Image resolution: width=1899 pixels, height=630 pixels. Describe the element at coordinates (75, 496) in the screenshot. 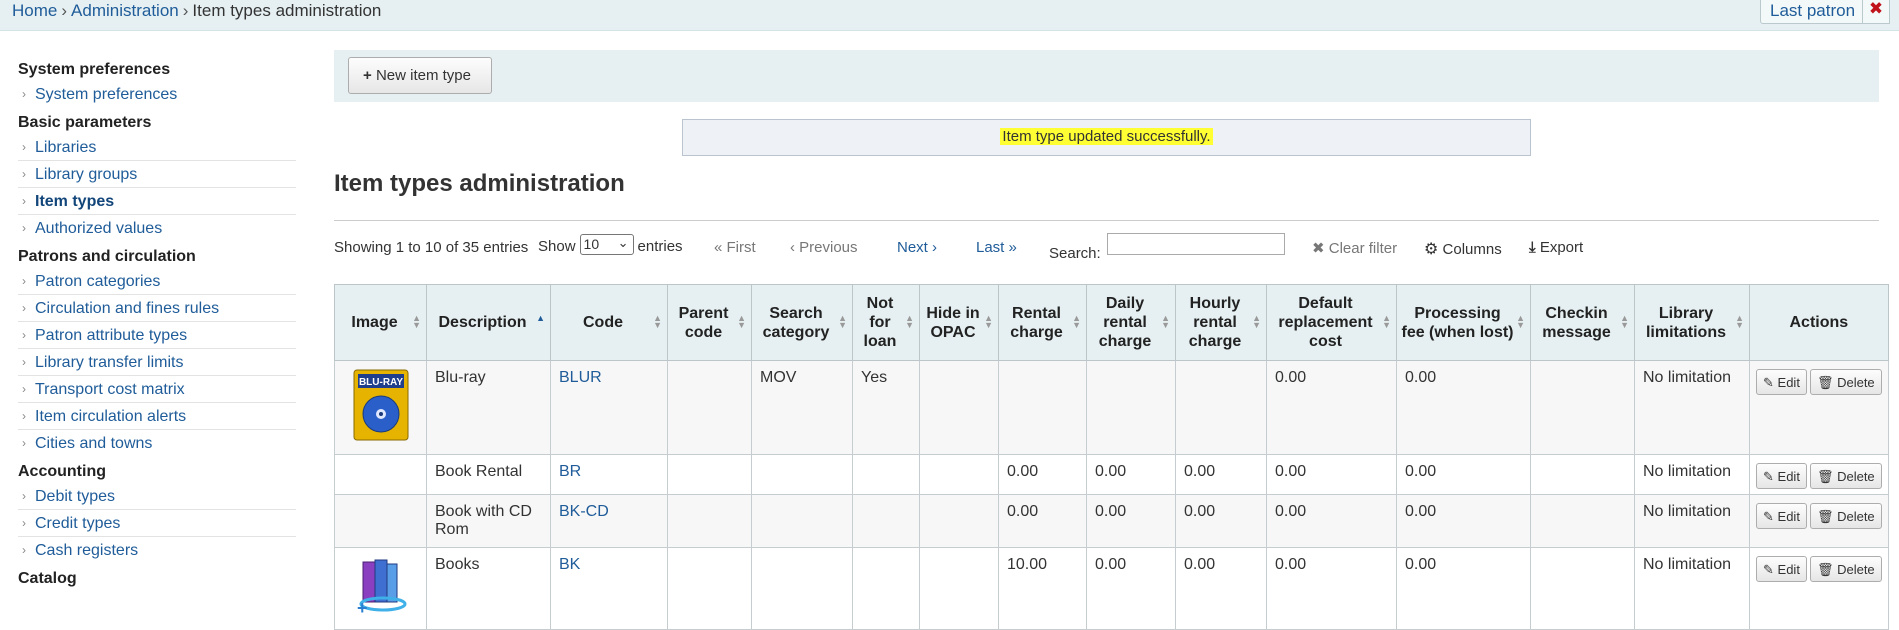

I see `sidebar-item-label: Debit types` at that location.